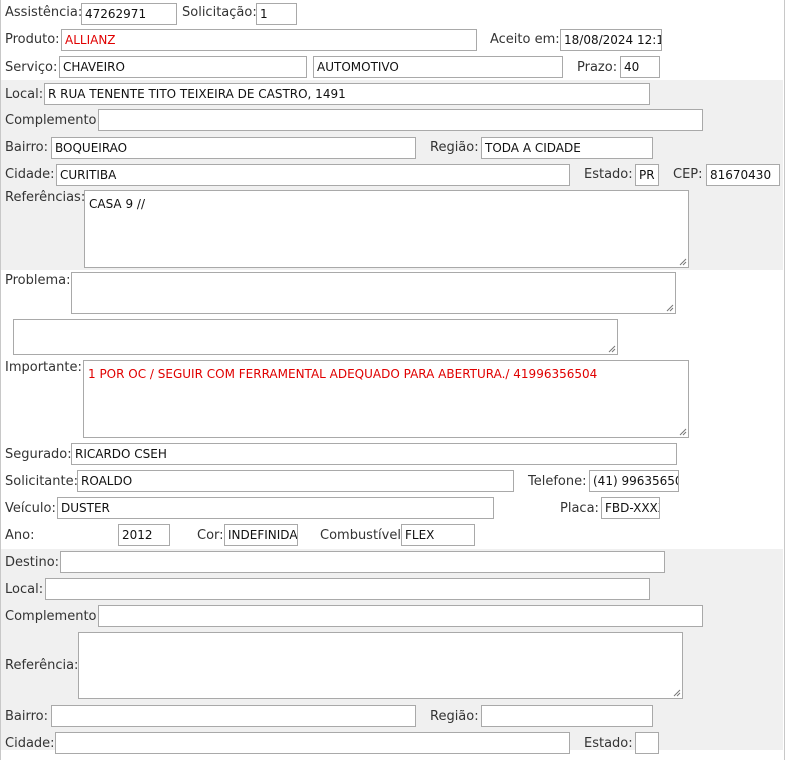 Image resolution: width=794 pixels, height=760 pixels. What do you see at coordinates (233, 148) in the screenshot?
I see `bairro-field: BOQUEIRAO` at bounding box center [233, 148].